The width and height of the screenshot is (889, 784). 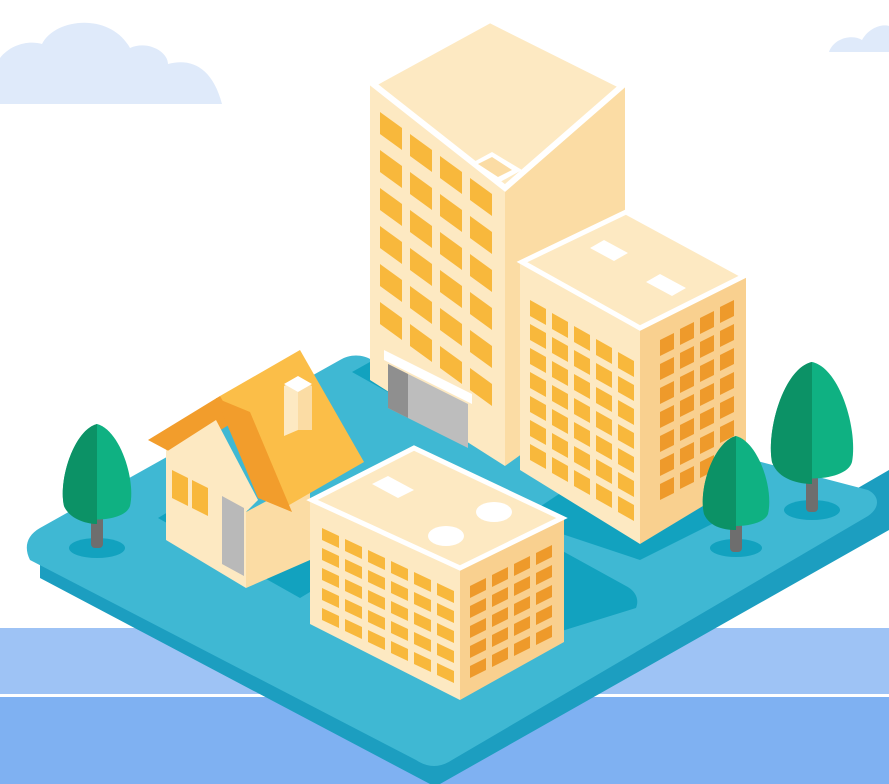 What do you see at coordinates (233, 536) in the screenshot?
I see `house-door-icon` at bounding box center [233, 536].